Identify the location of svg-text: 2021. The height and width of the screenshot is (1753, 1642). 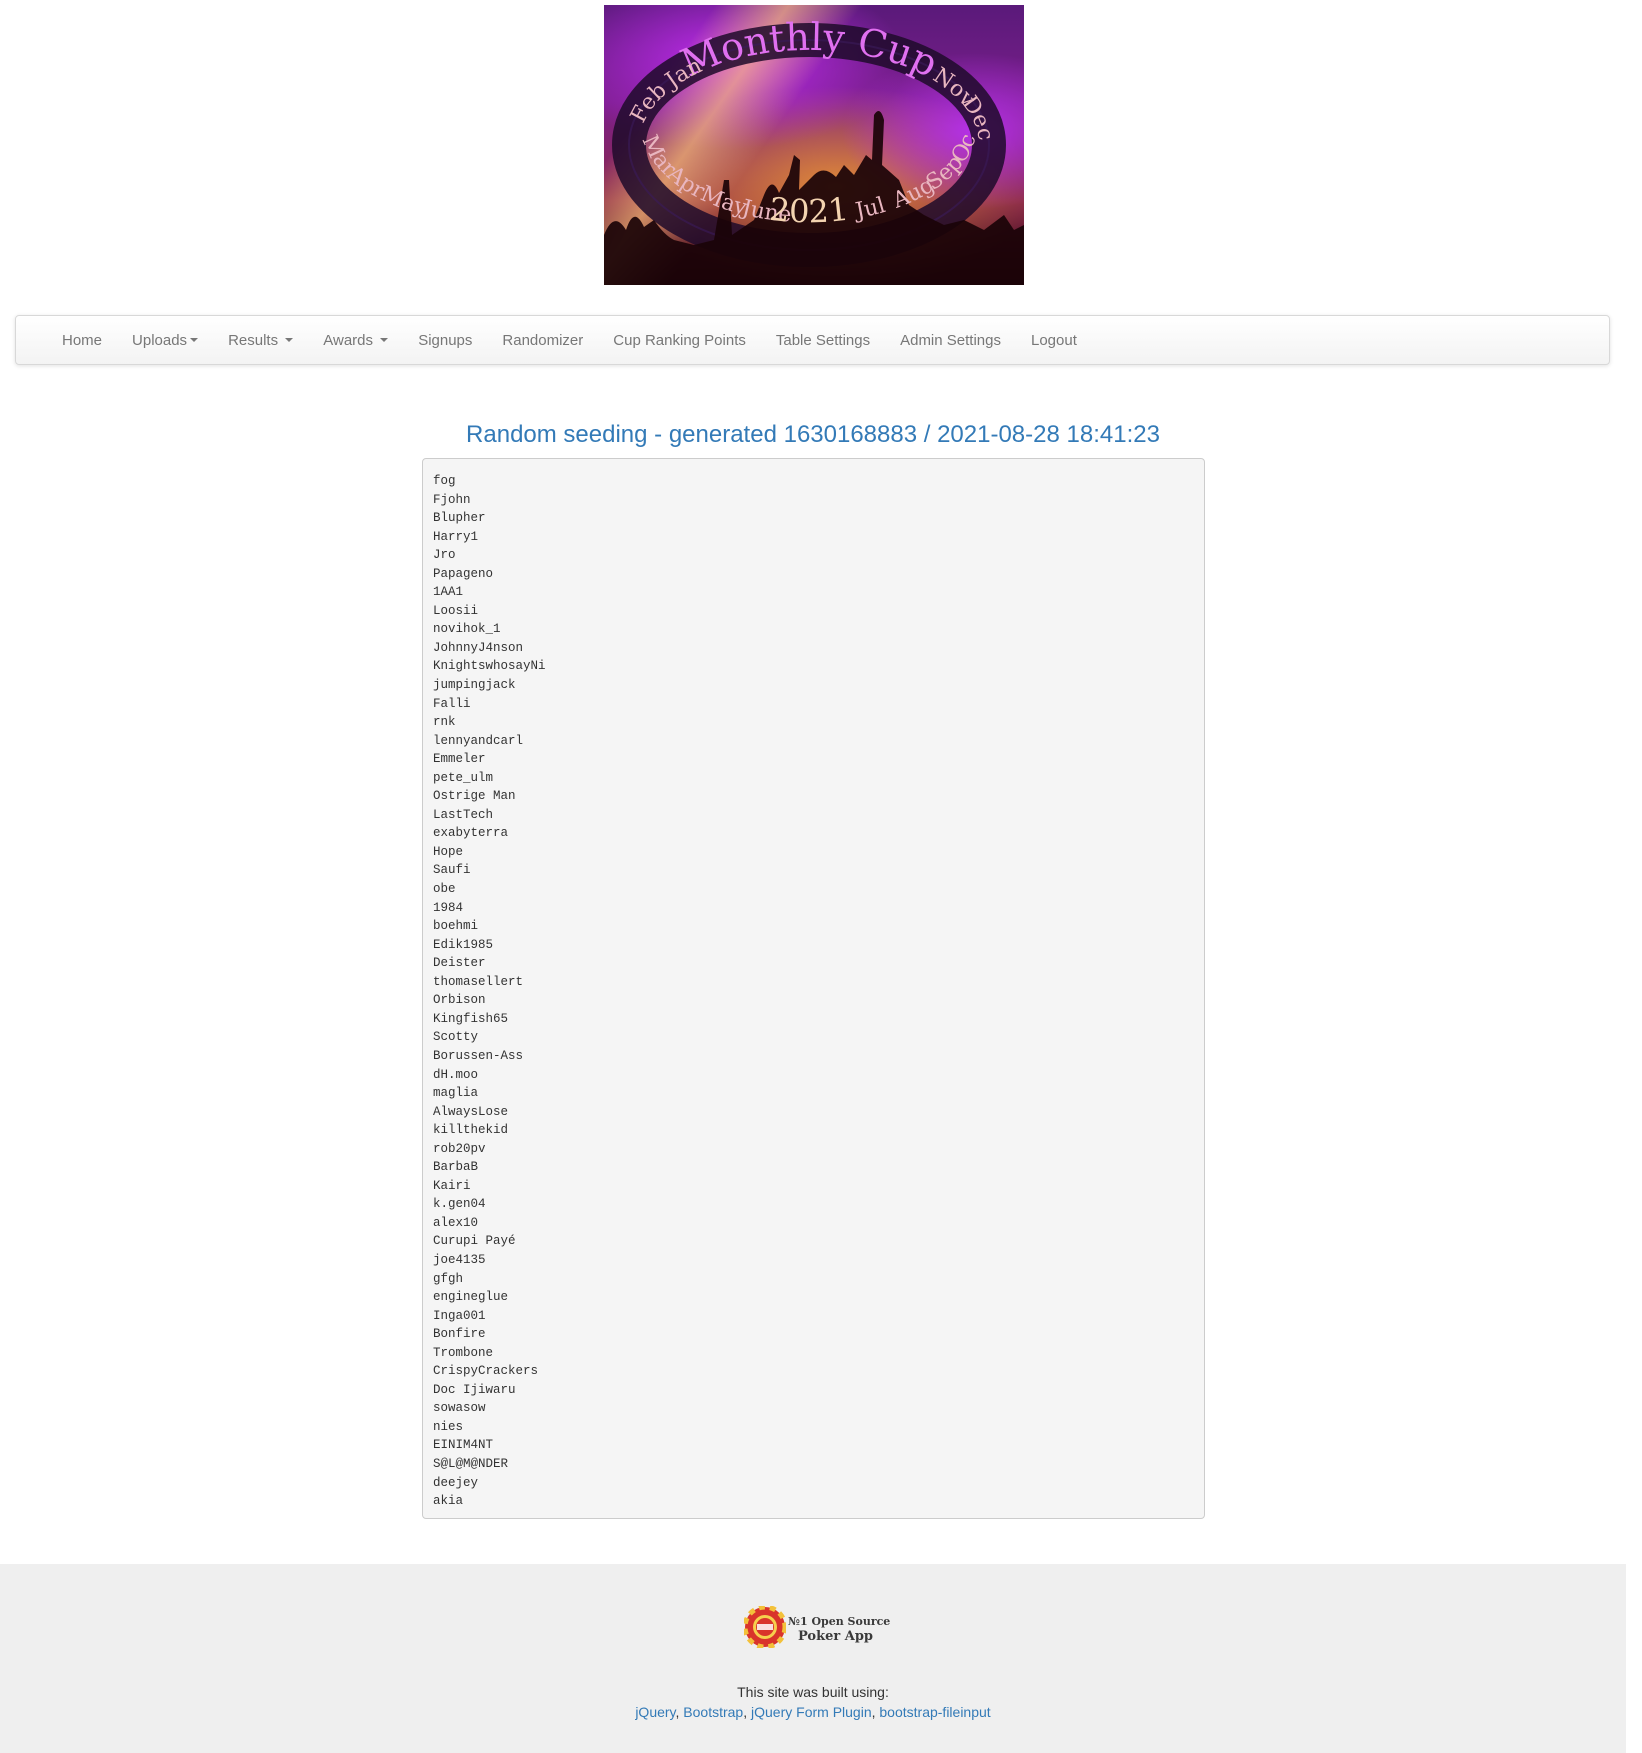
(809, 210).